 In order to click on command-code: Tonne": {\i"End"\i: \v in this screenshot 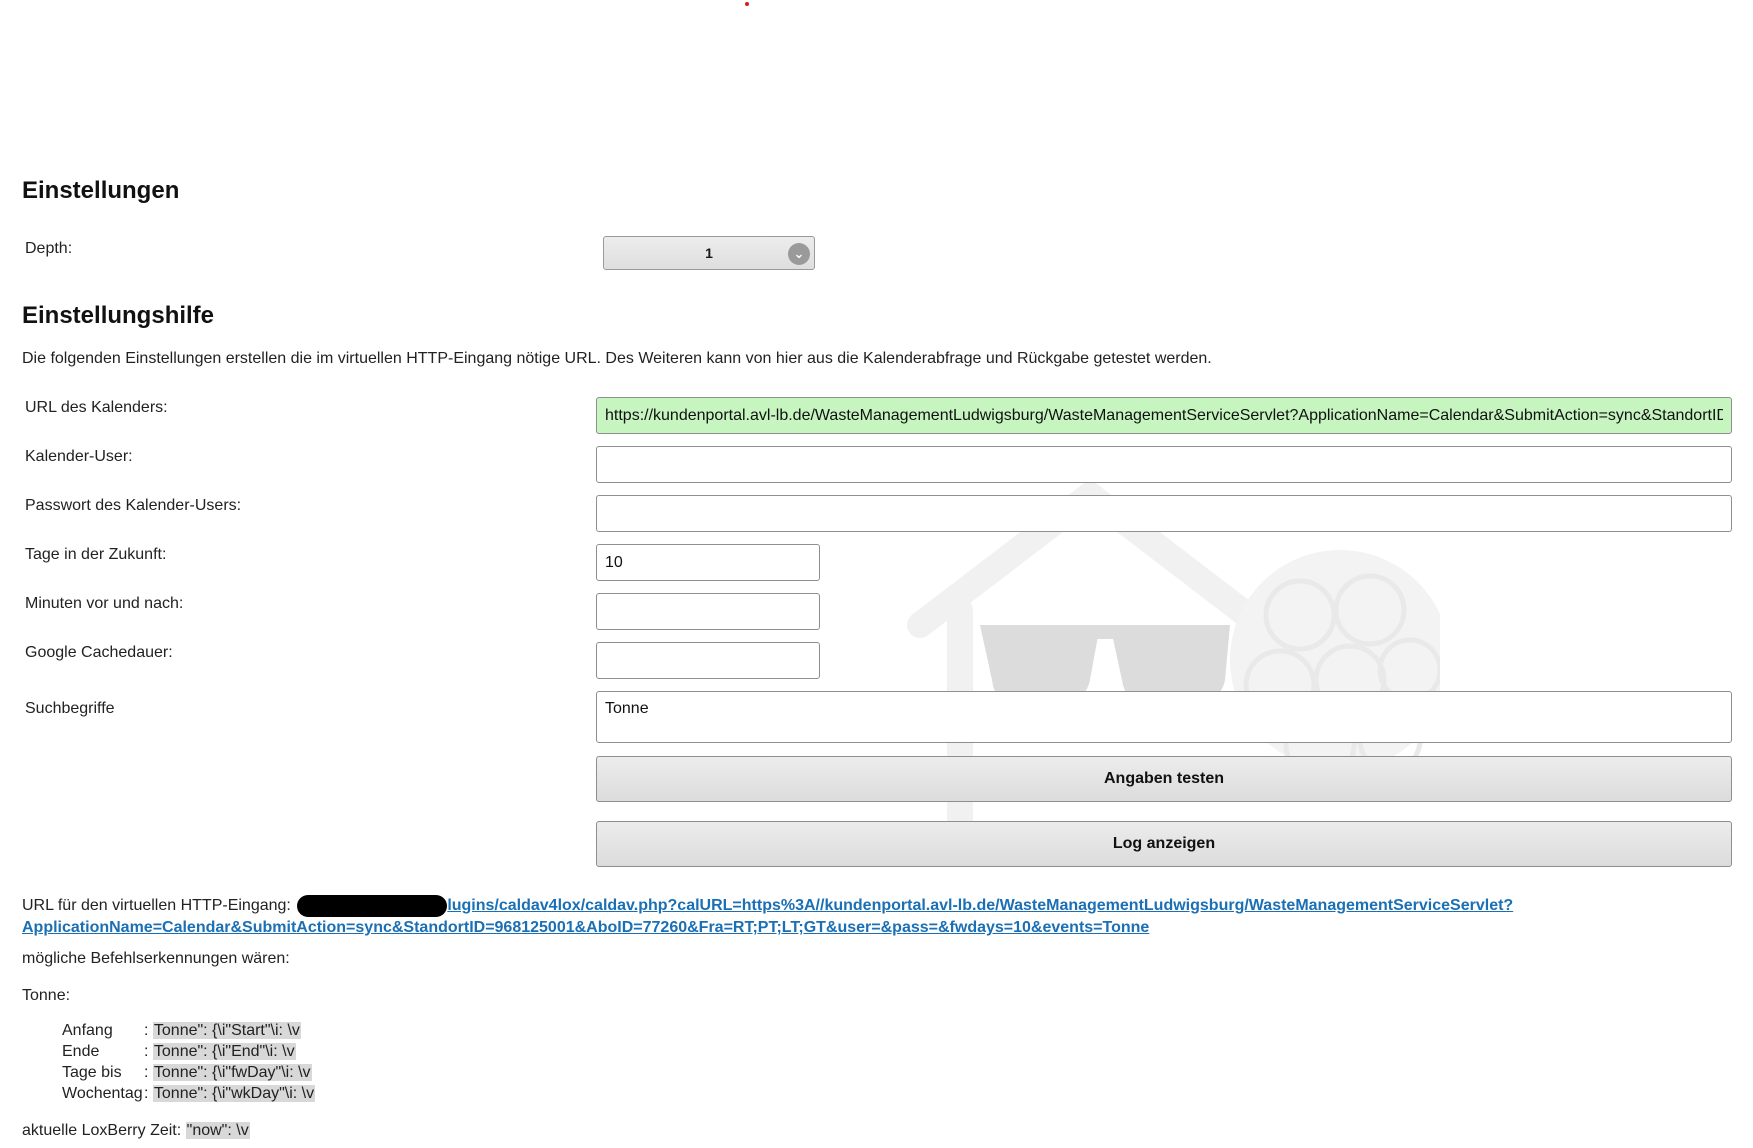, I will do `click(224, 1051)`.